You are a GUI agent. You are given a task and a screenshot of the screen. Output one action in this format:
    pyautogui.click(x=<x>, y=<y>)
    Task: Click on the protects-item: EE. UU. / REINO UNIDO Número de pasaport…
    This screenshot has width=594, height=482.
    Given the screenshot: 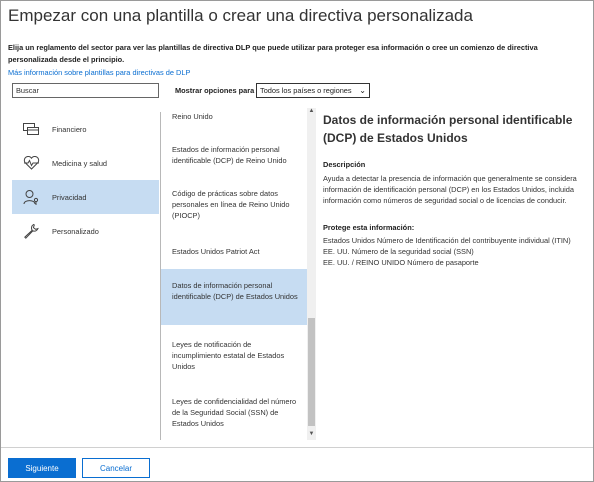 What is the action you would take?
    pyautogui.click(x=401, y=262)
    